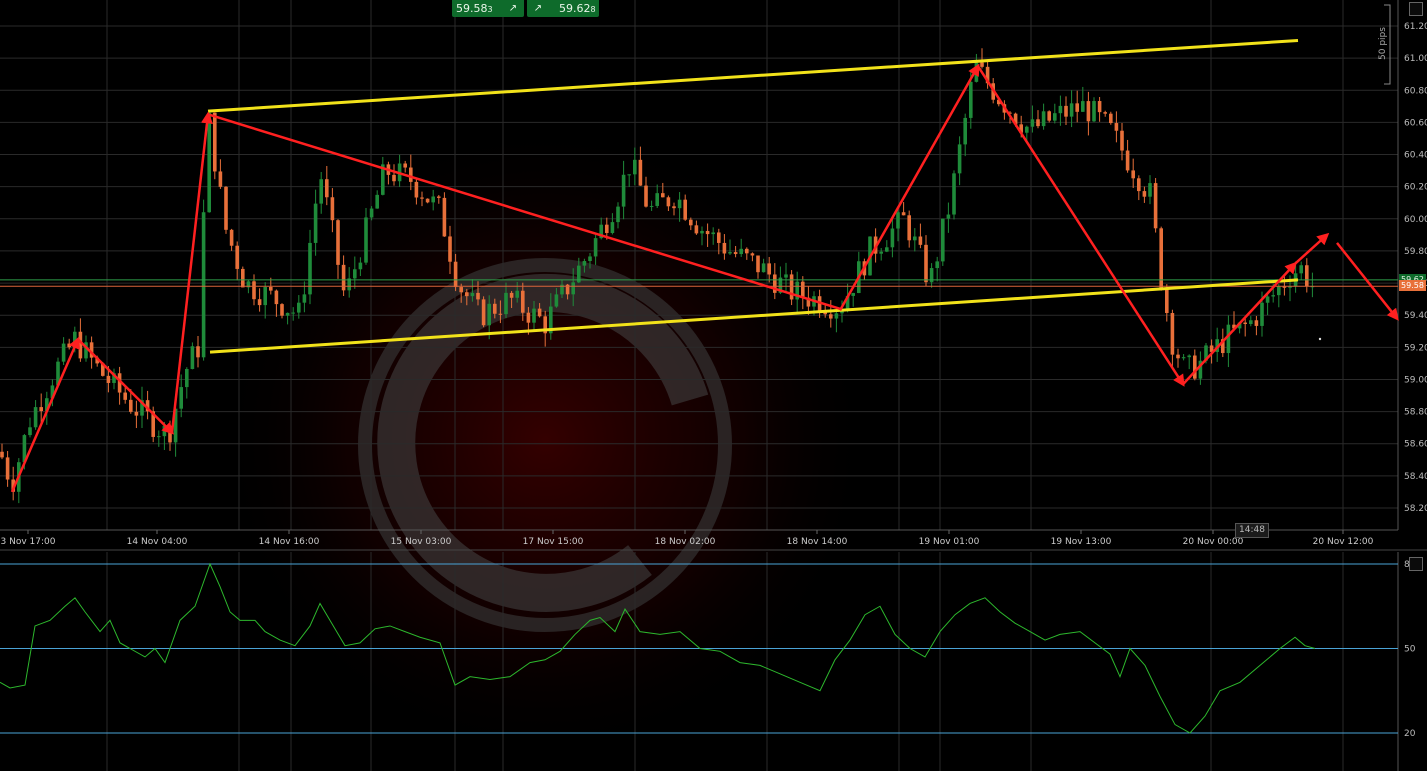 This screenshot has height=771, width=1427. I want to click on y-tick-label: 60.80, so click(1415, 91).